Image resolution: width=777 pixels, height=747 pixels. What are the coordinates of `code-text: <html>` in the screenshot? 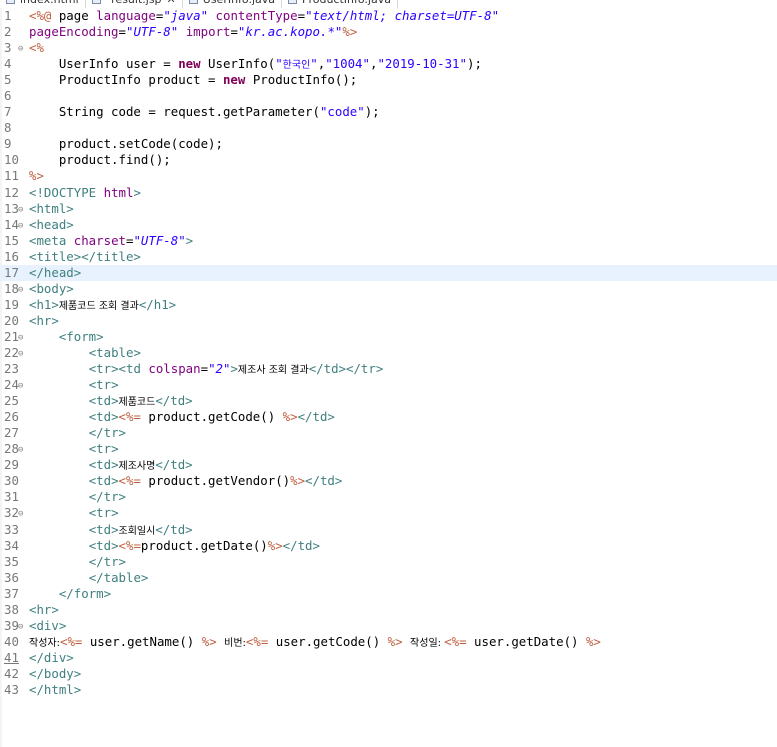 It's located at (51, 209).